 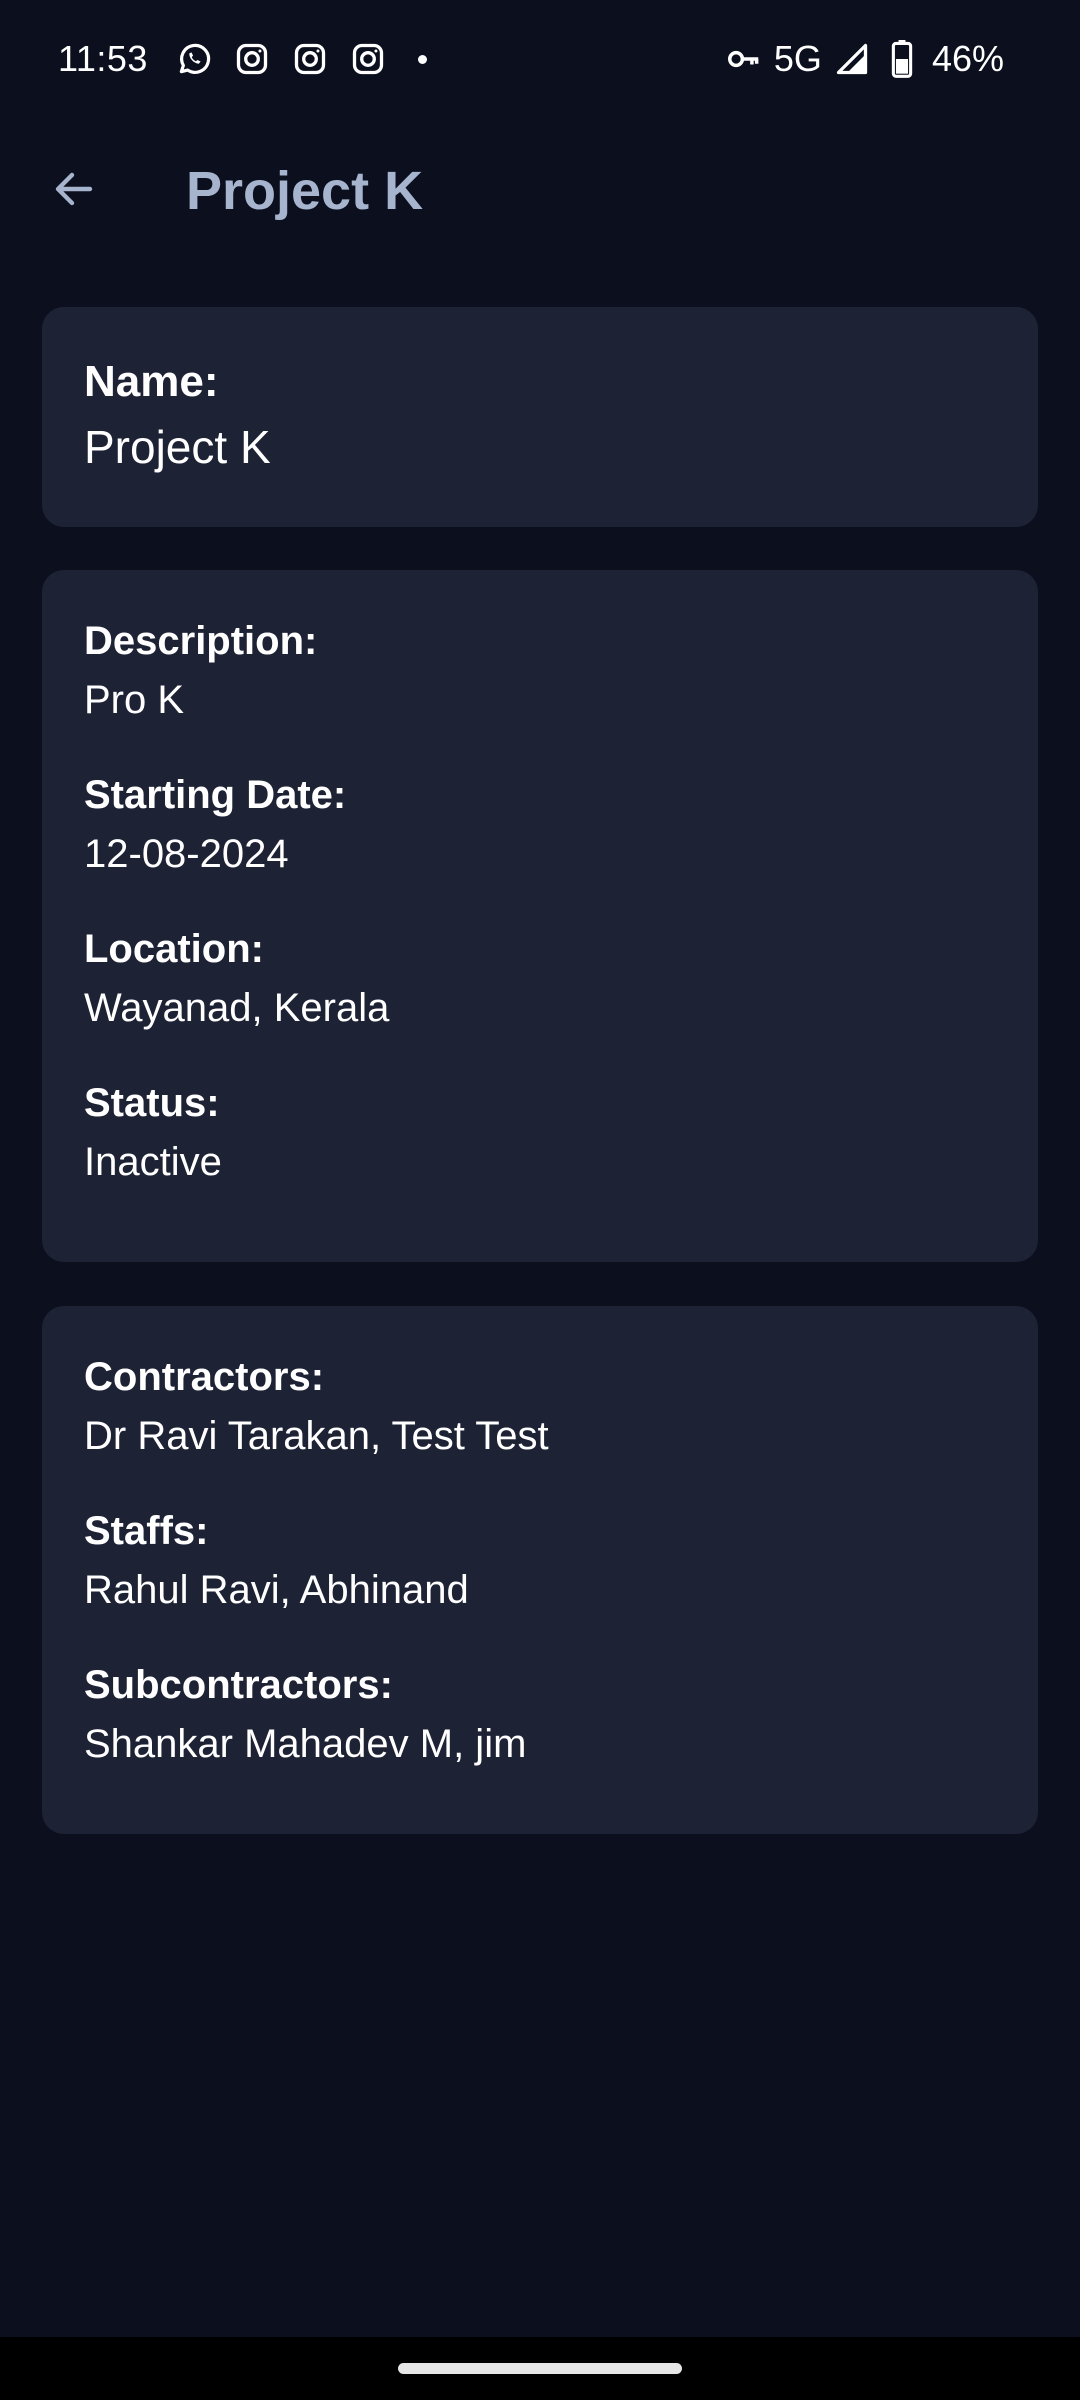 I want to click on location-value: Wayanad, Kerala, so click(x=237, y=1008).